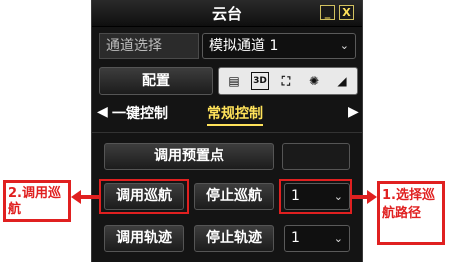  I want to click on arrow-head-left, so click(76, 197).